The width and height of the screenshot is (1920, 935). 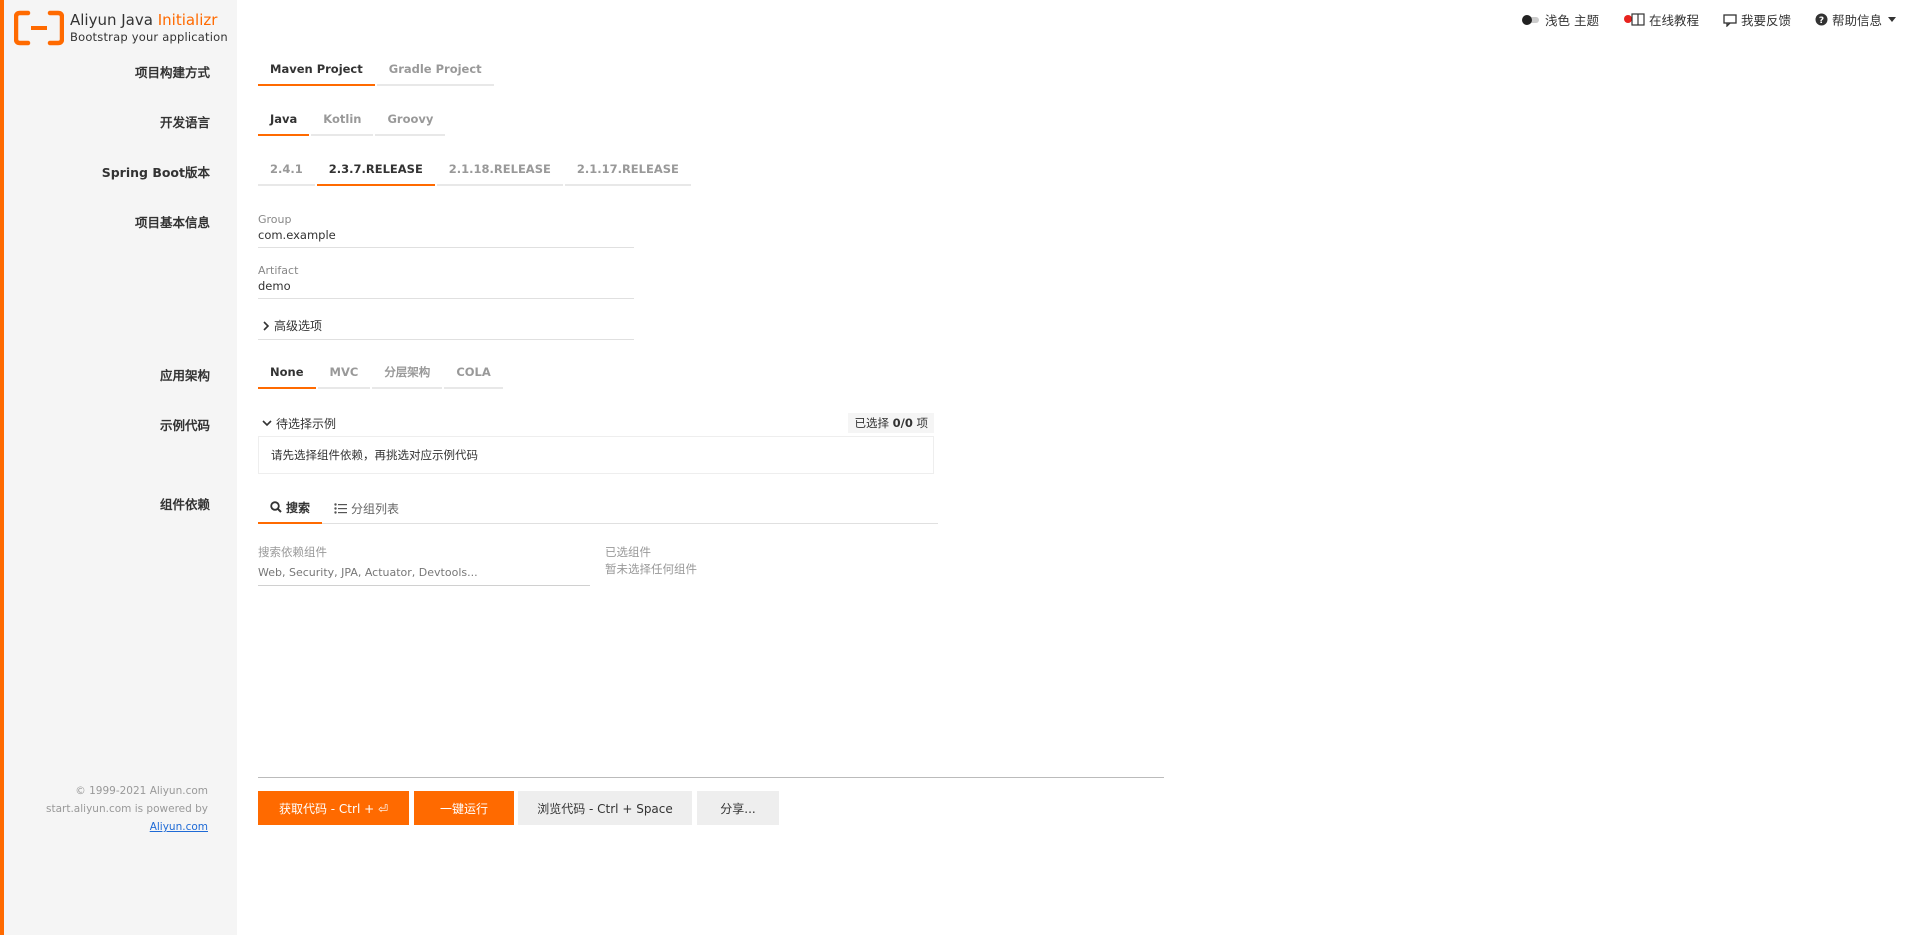 What do you see at coordinates (172, 72) in the screenshot?
I see `build-label: 项目构建方式` at bounding box center [172, 72].